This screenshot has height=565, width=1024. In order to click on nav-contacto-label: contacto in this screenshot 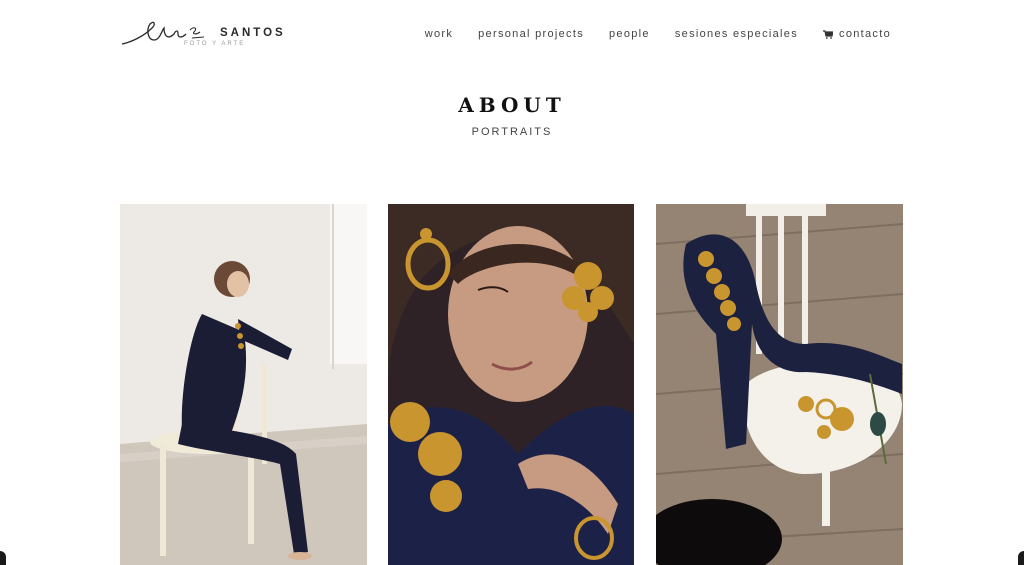, I will do `click(865, 34)`.